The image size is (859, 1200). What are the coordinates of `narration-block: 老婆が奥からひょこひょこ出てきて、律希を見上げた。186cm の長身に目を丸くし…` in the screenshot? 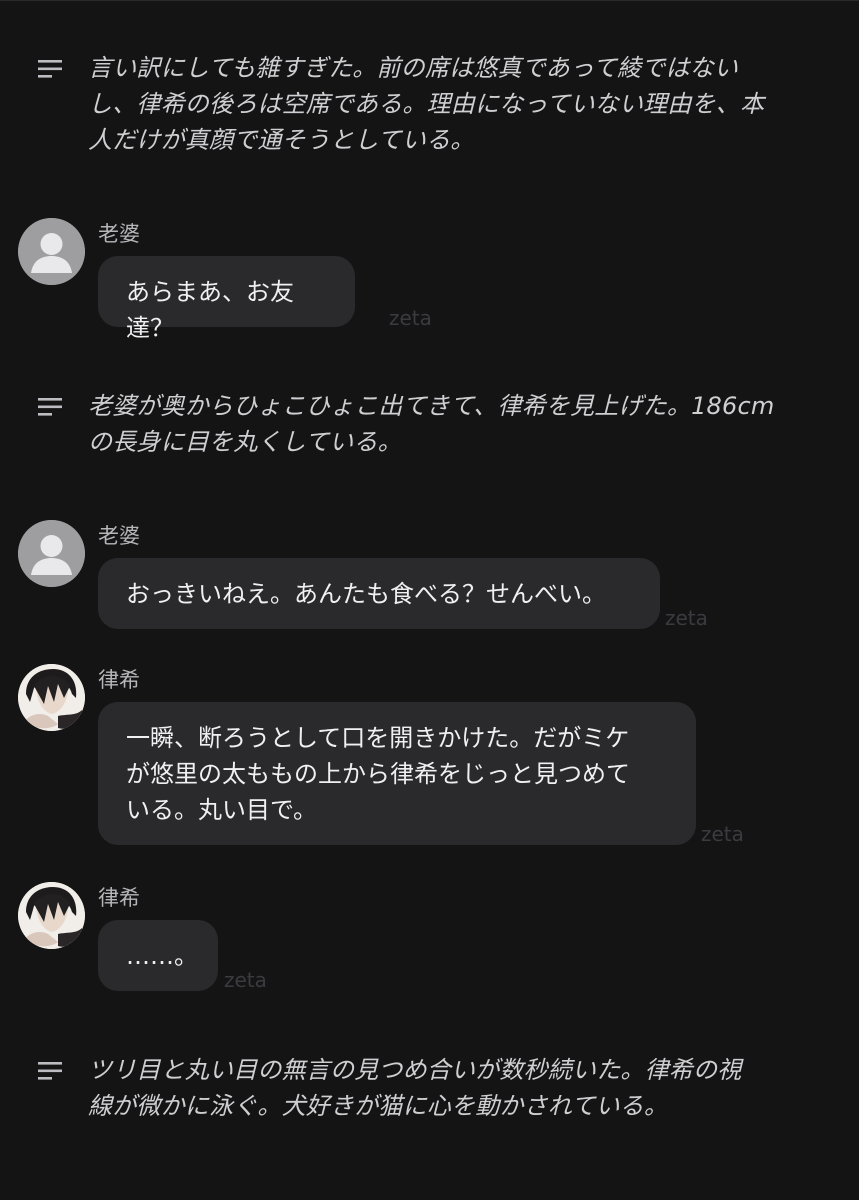 It's located at (431, 424).